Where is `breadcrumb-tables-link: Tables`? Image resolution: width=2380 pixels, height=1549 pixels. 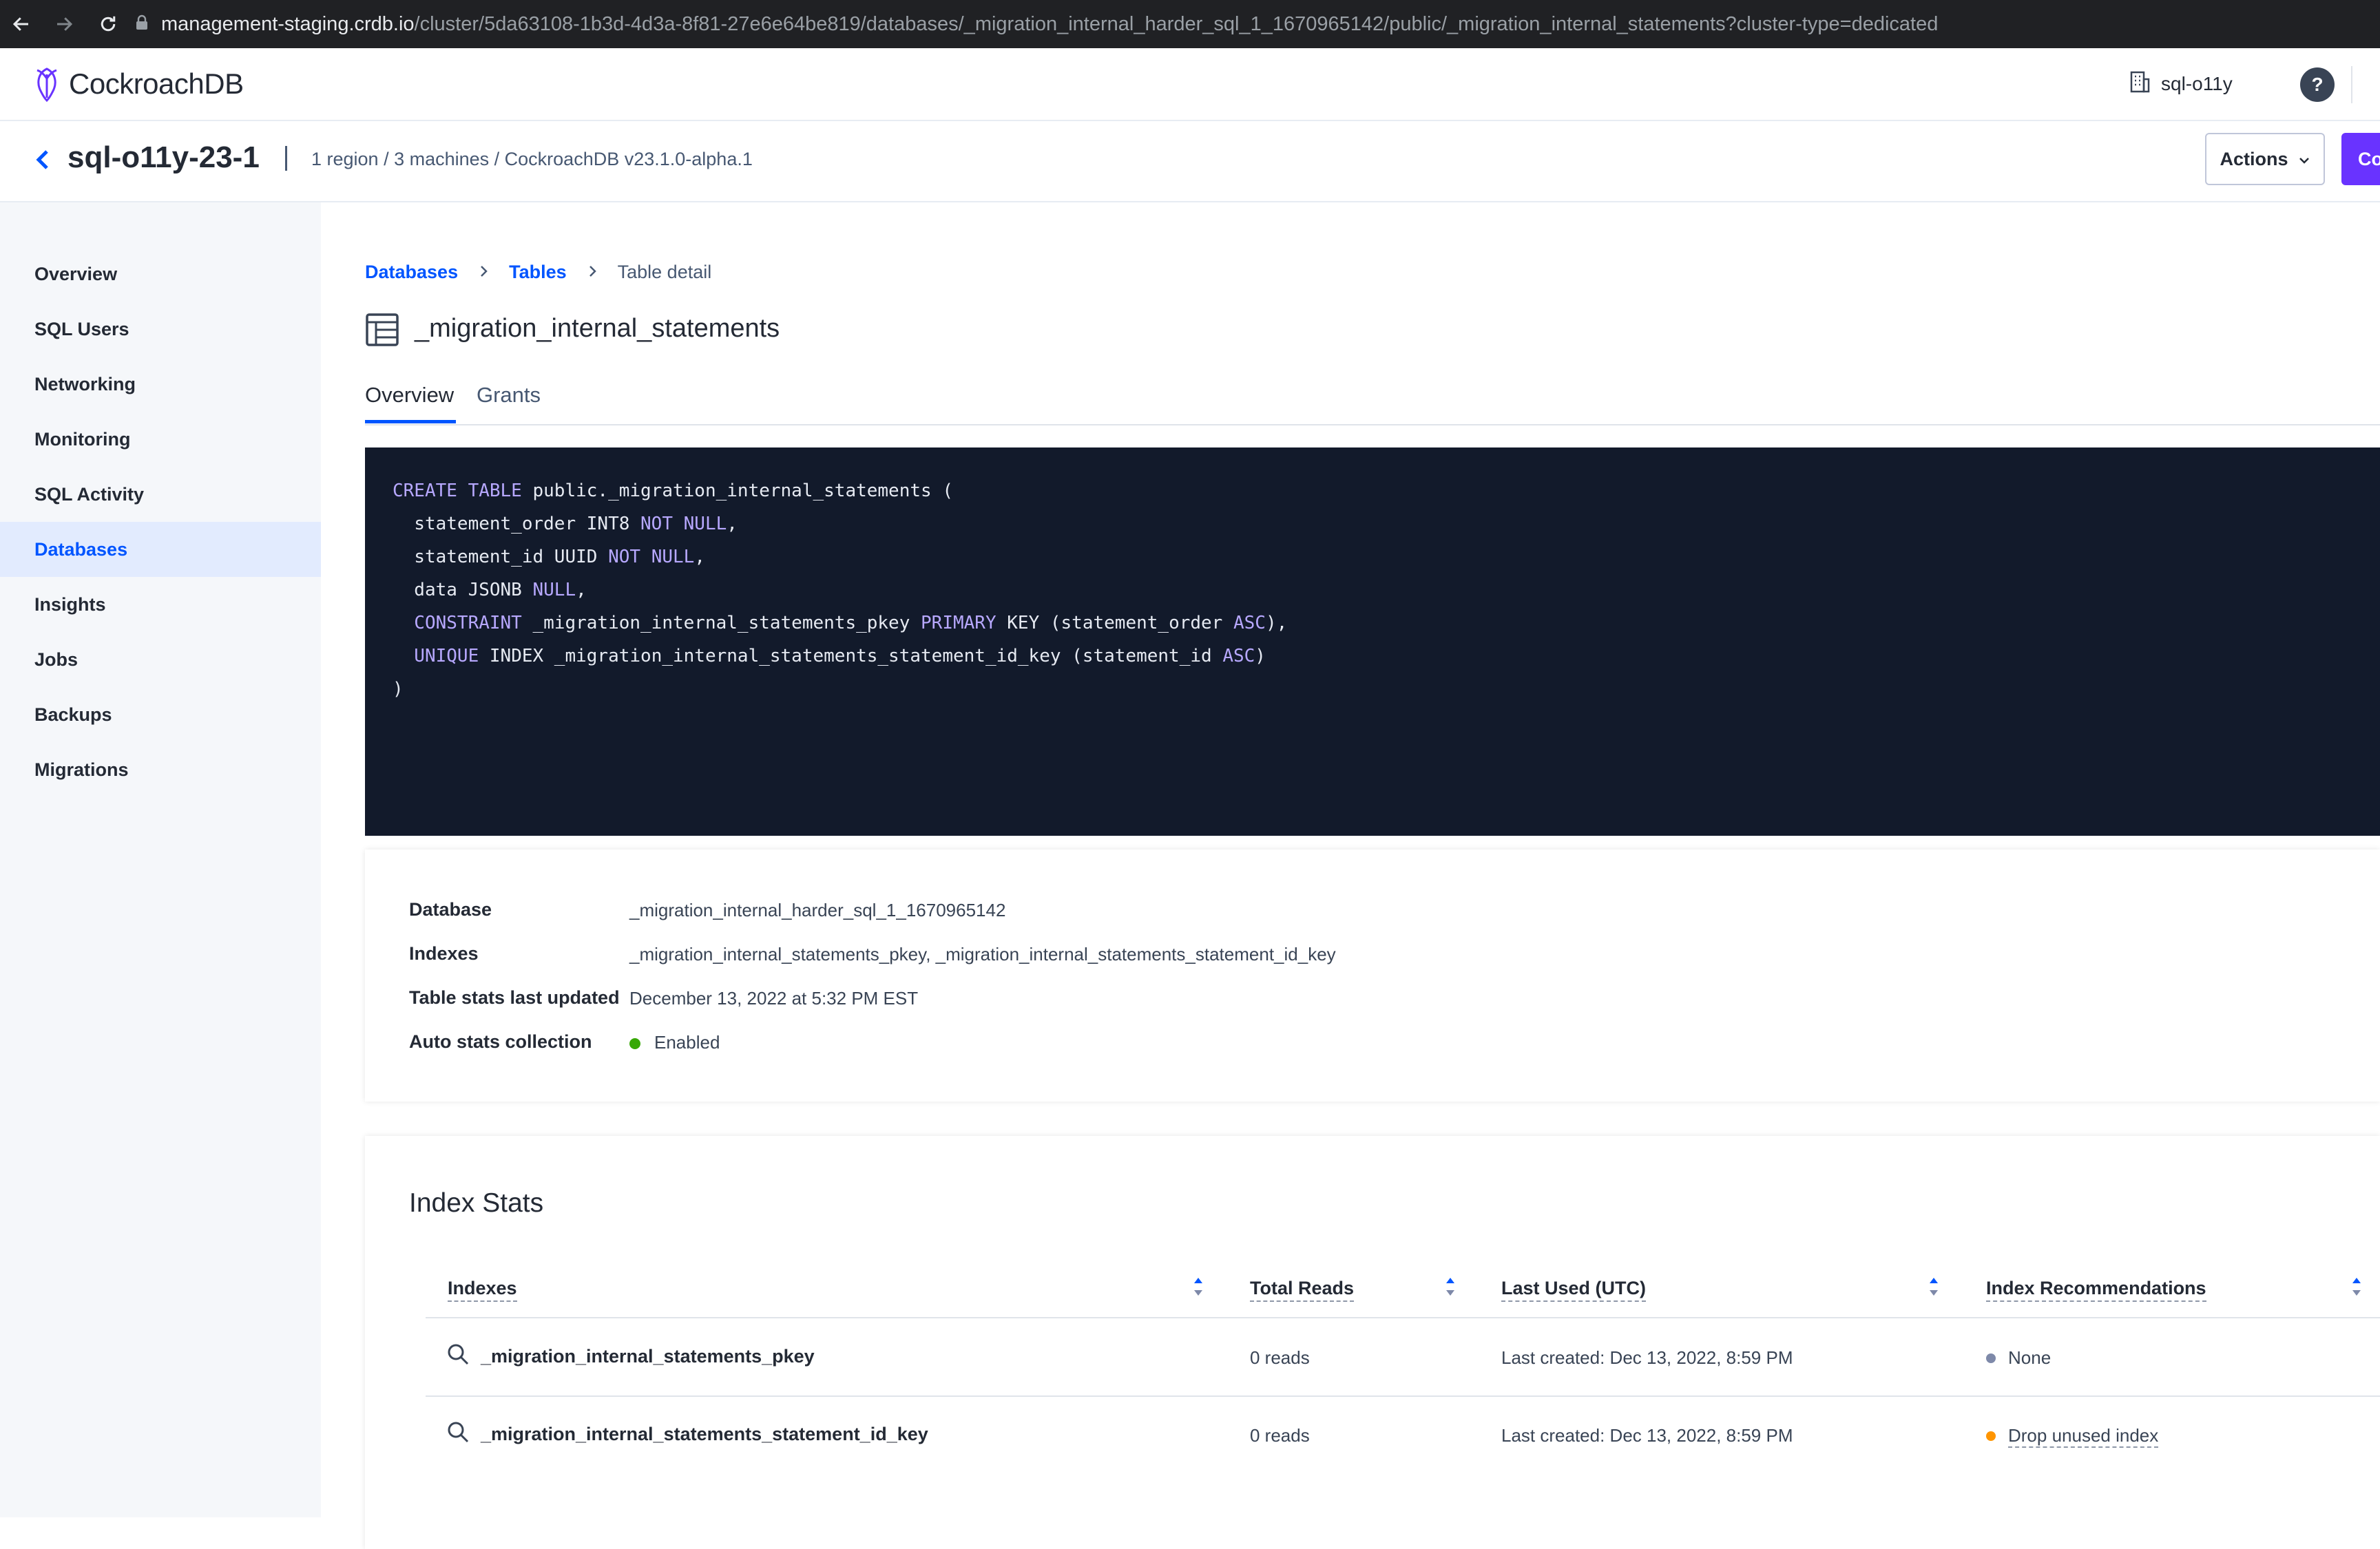 breadcrumb-tables-link: Tables is located at coordinates (538, 272).